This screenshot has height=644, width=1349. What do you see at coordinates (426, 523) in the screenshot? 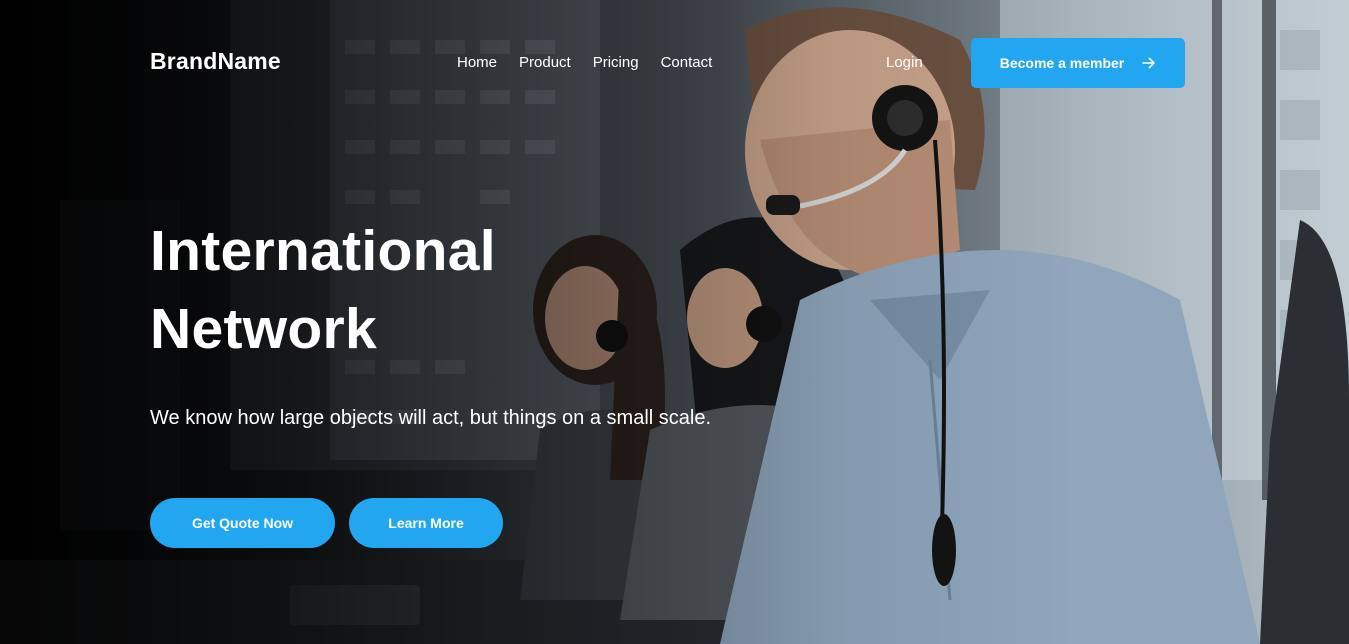
I see `learn-more-button: Learn More` at bounding box center [426, 523].